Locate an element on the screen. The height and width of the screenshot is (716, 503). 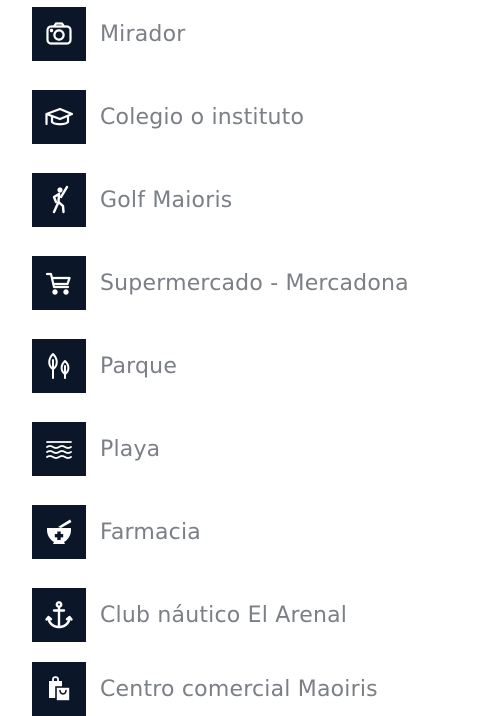
trees-icon is located at coordinates (59, 366).